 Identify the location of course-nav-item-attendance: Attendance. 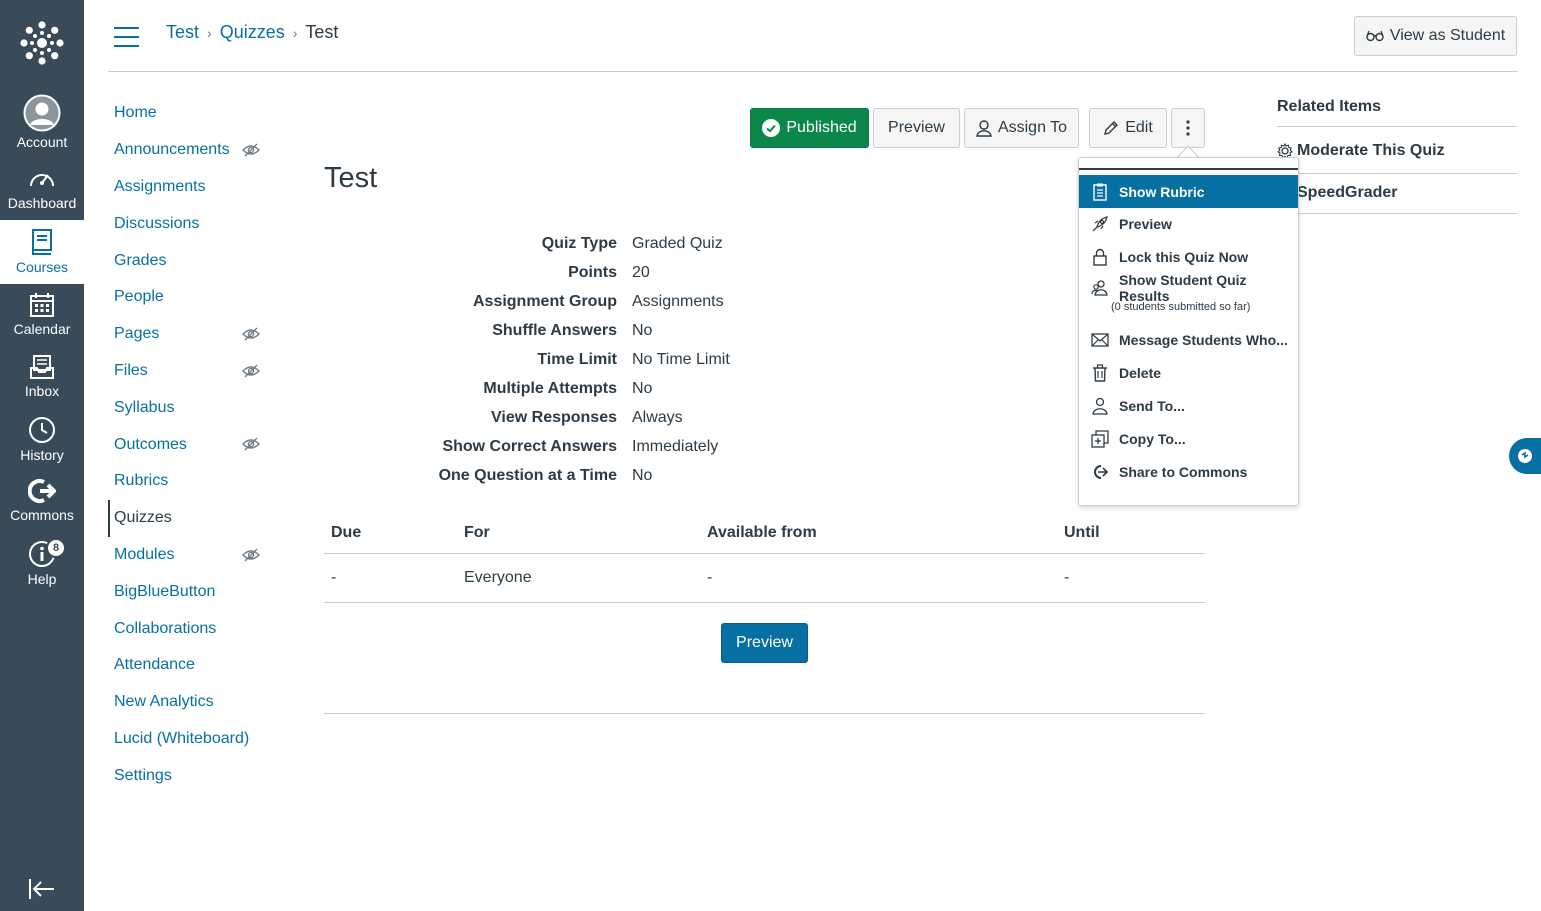
(193, 665).